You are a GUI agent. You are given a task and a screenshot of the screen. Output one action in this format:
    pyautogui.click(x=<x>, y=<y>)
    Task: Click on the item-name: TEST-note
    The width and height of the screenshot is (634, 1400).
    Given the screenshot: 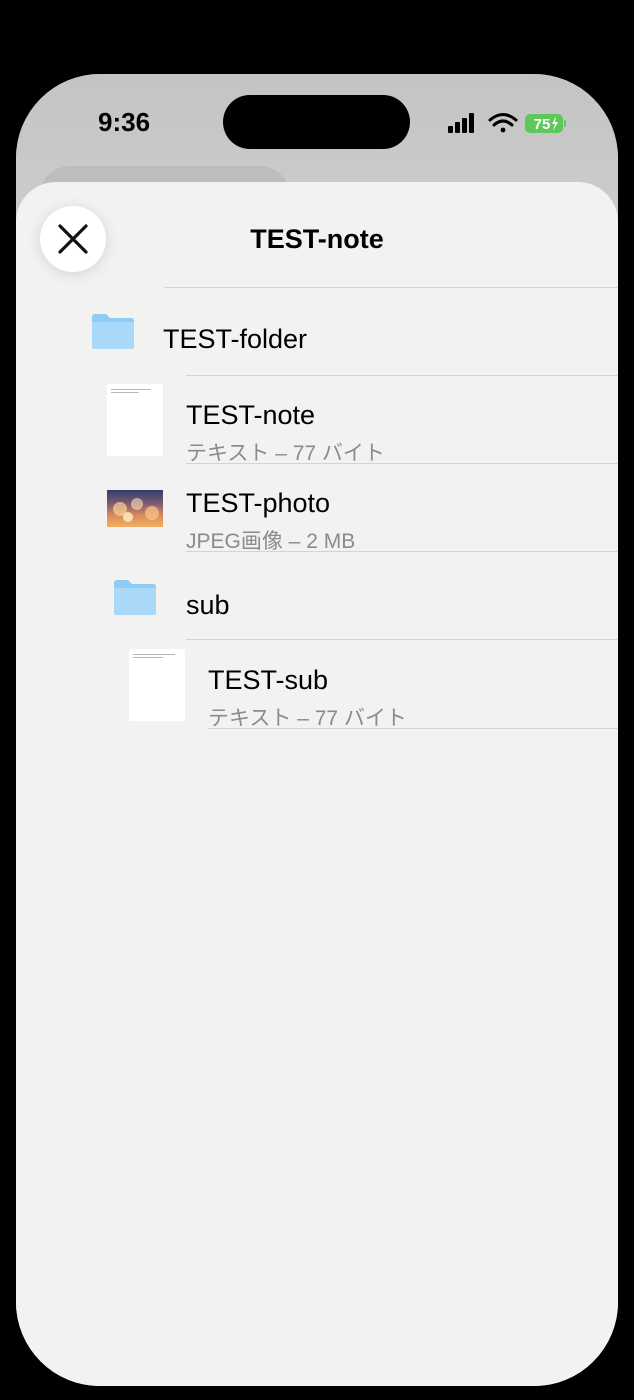 What is the action you would take?
    pyautogui.click(x=251, y=415)
    